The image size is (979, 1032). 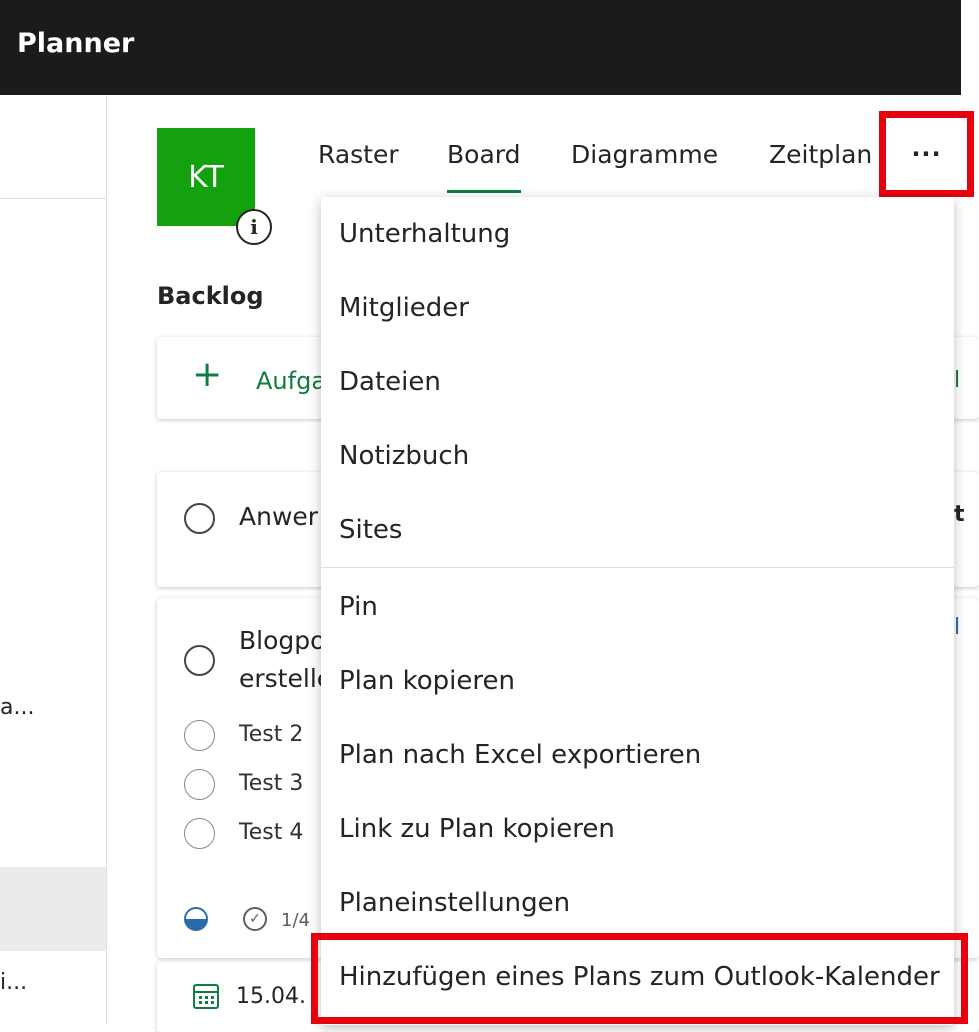 What do you see at coordinates (53, 909) in the screenshot?
I see `nav-item-selected` at bounding box center [53, 909].